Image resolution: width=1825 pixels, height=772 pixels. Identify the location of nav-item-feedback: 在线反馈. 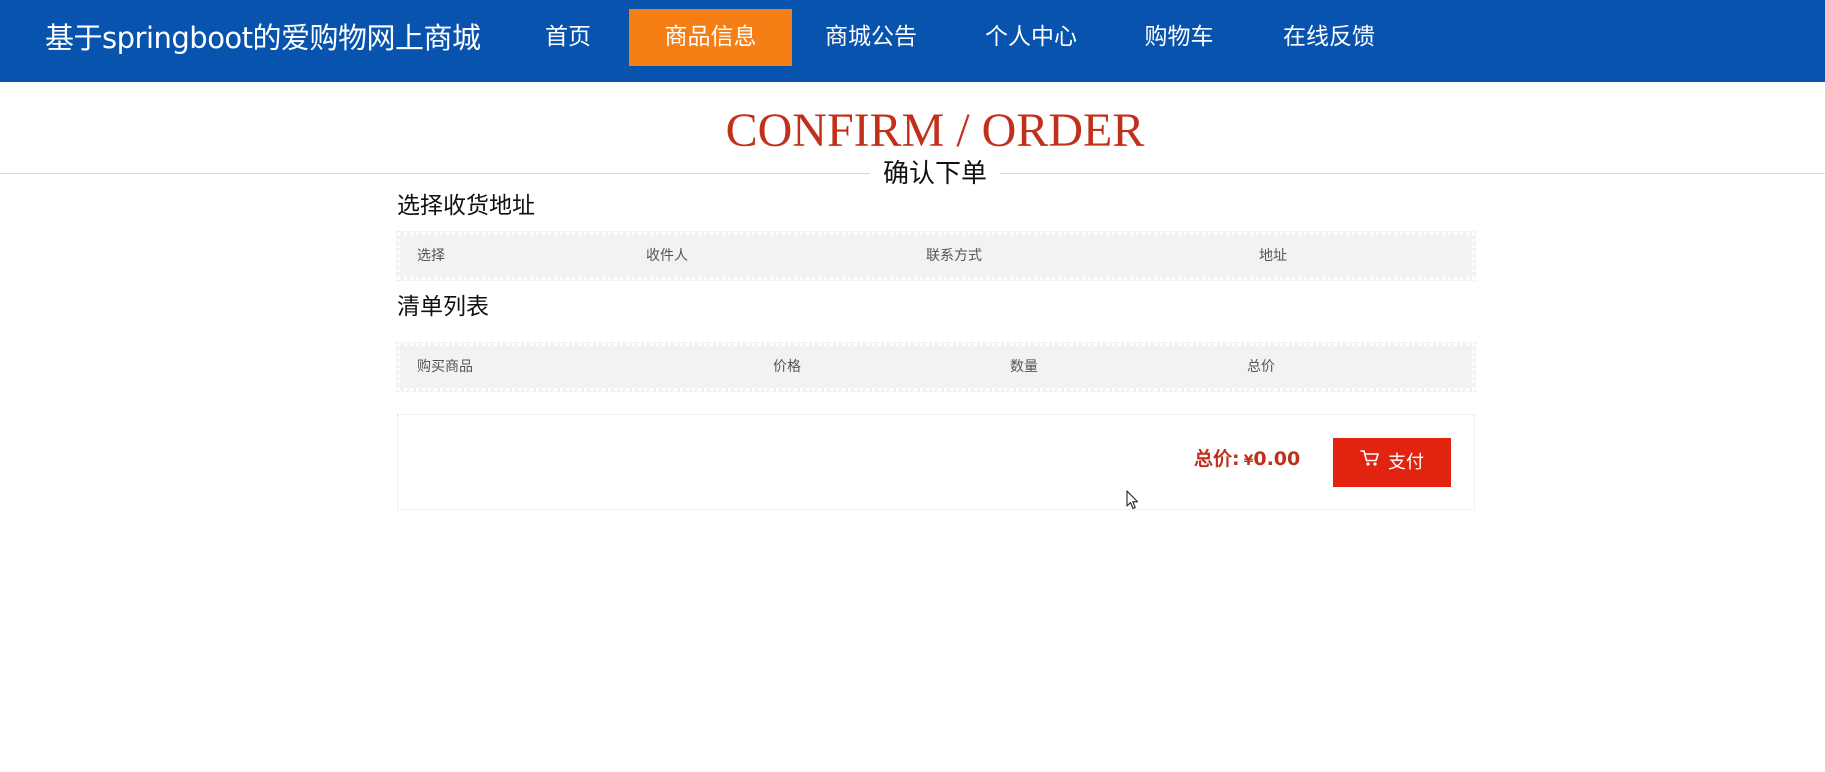
(1329, 37).